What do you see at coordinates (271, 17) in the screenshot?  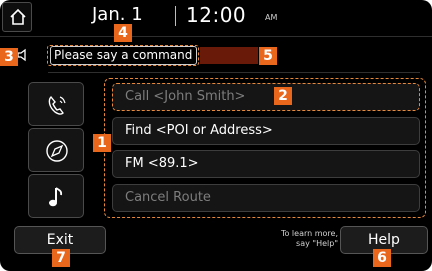 I see `ampm-indicator: AM` at bounding box center [271, 17].